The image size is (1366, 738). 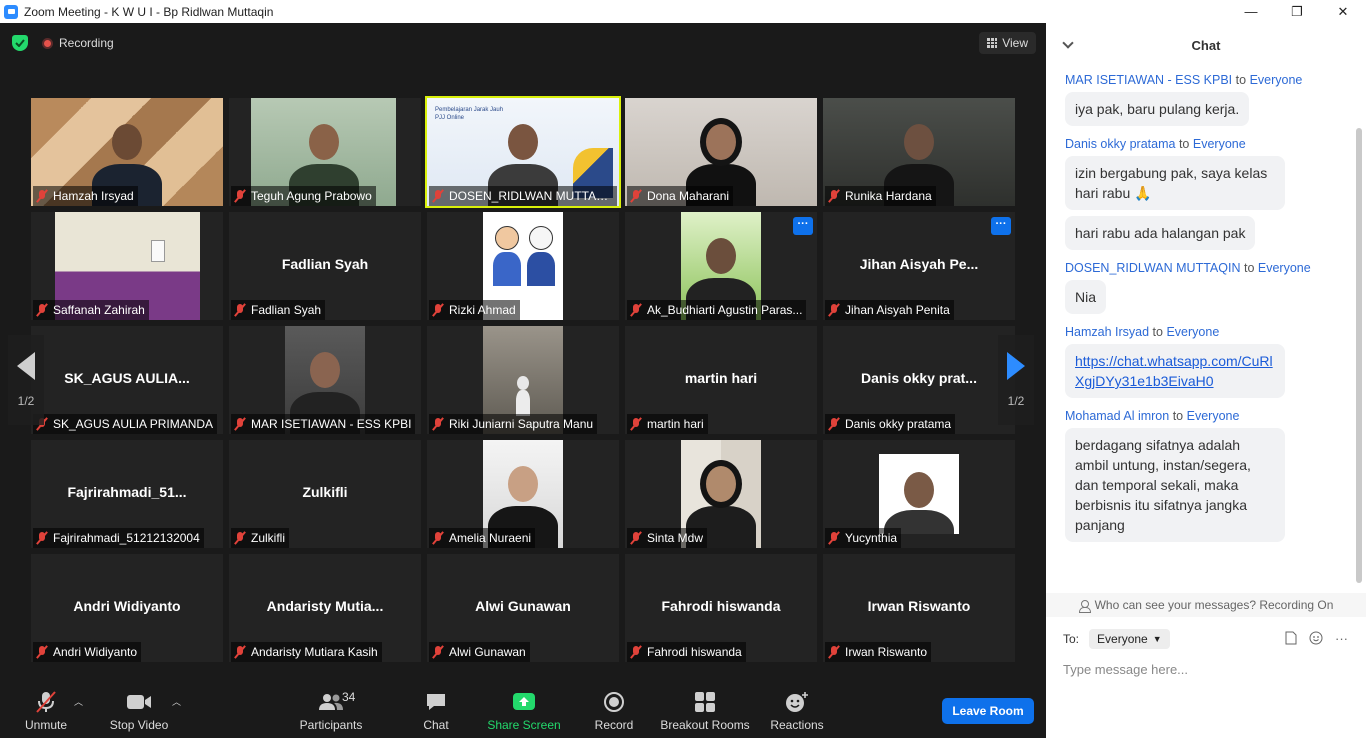 I want to click on participant-tile: Riki Juniarni Saputra Manu, so click(x=523, y=380).